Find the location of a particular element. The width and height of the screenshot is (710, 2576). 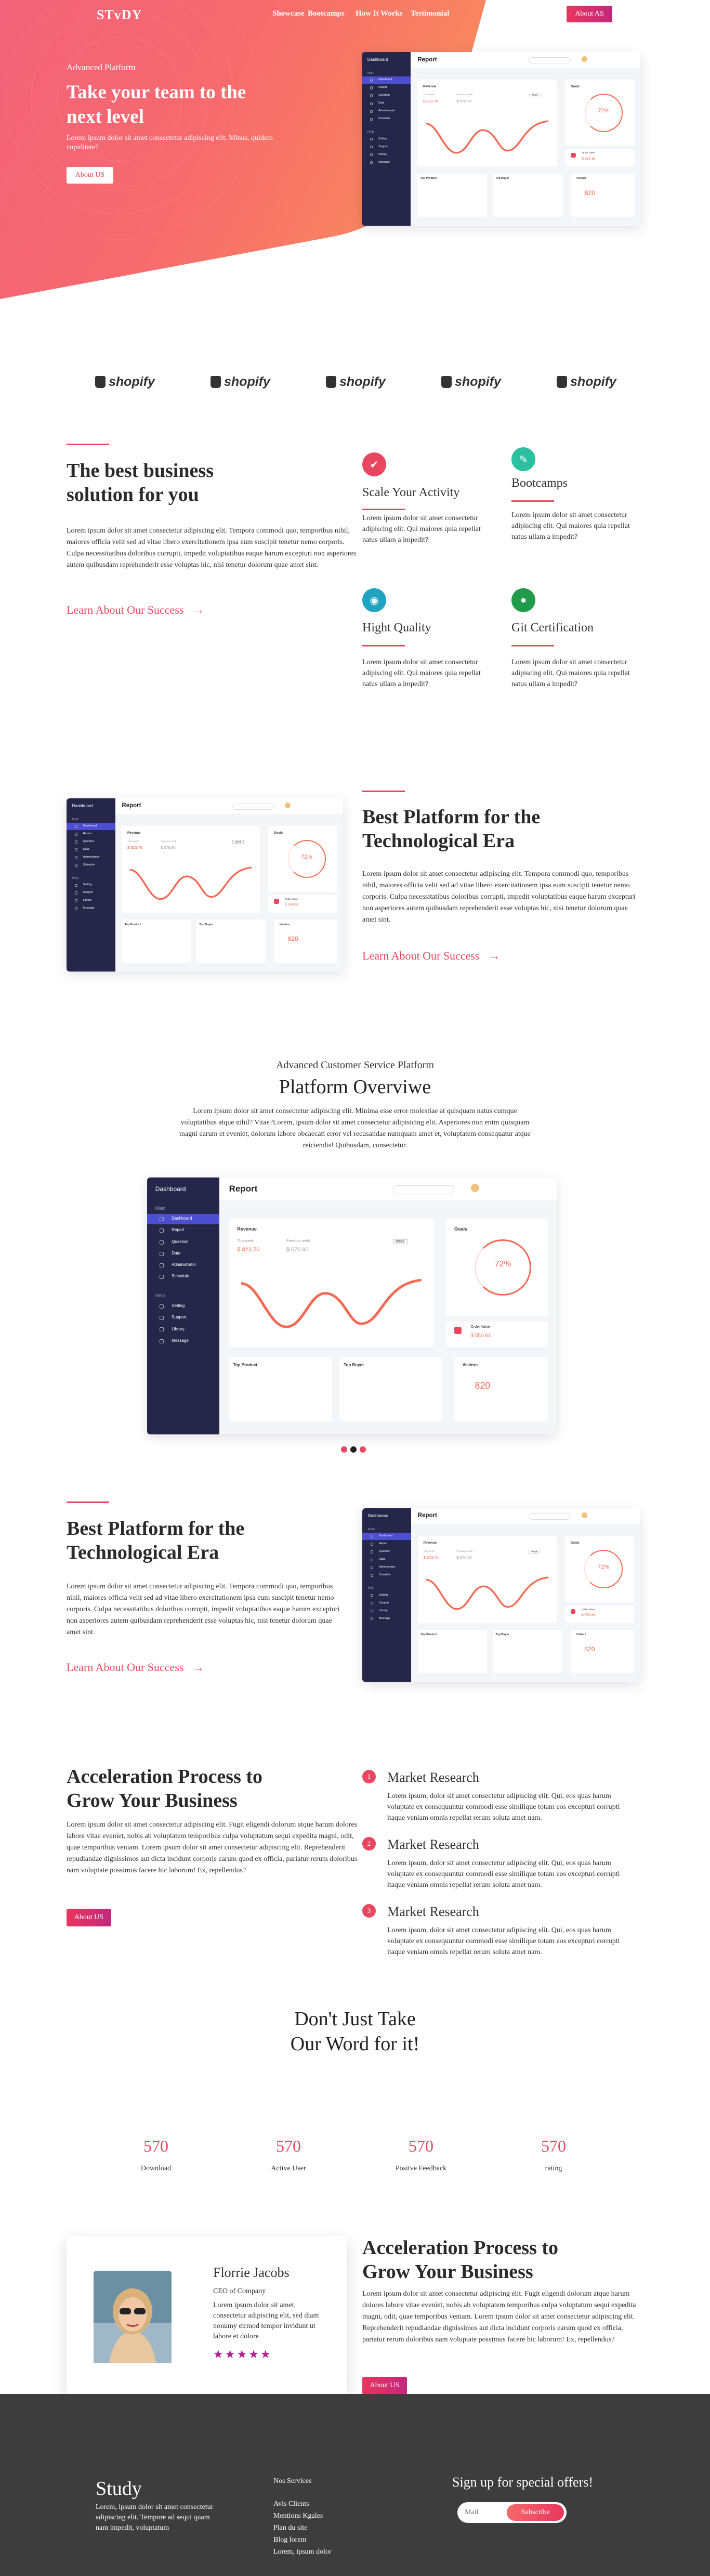

nav-showcase: Showcase is located at coordinates (288, 13).